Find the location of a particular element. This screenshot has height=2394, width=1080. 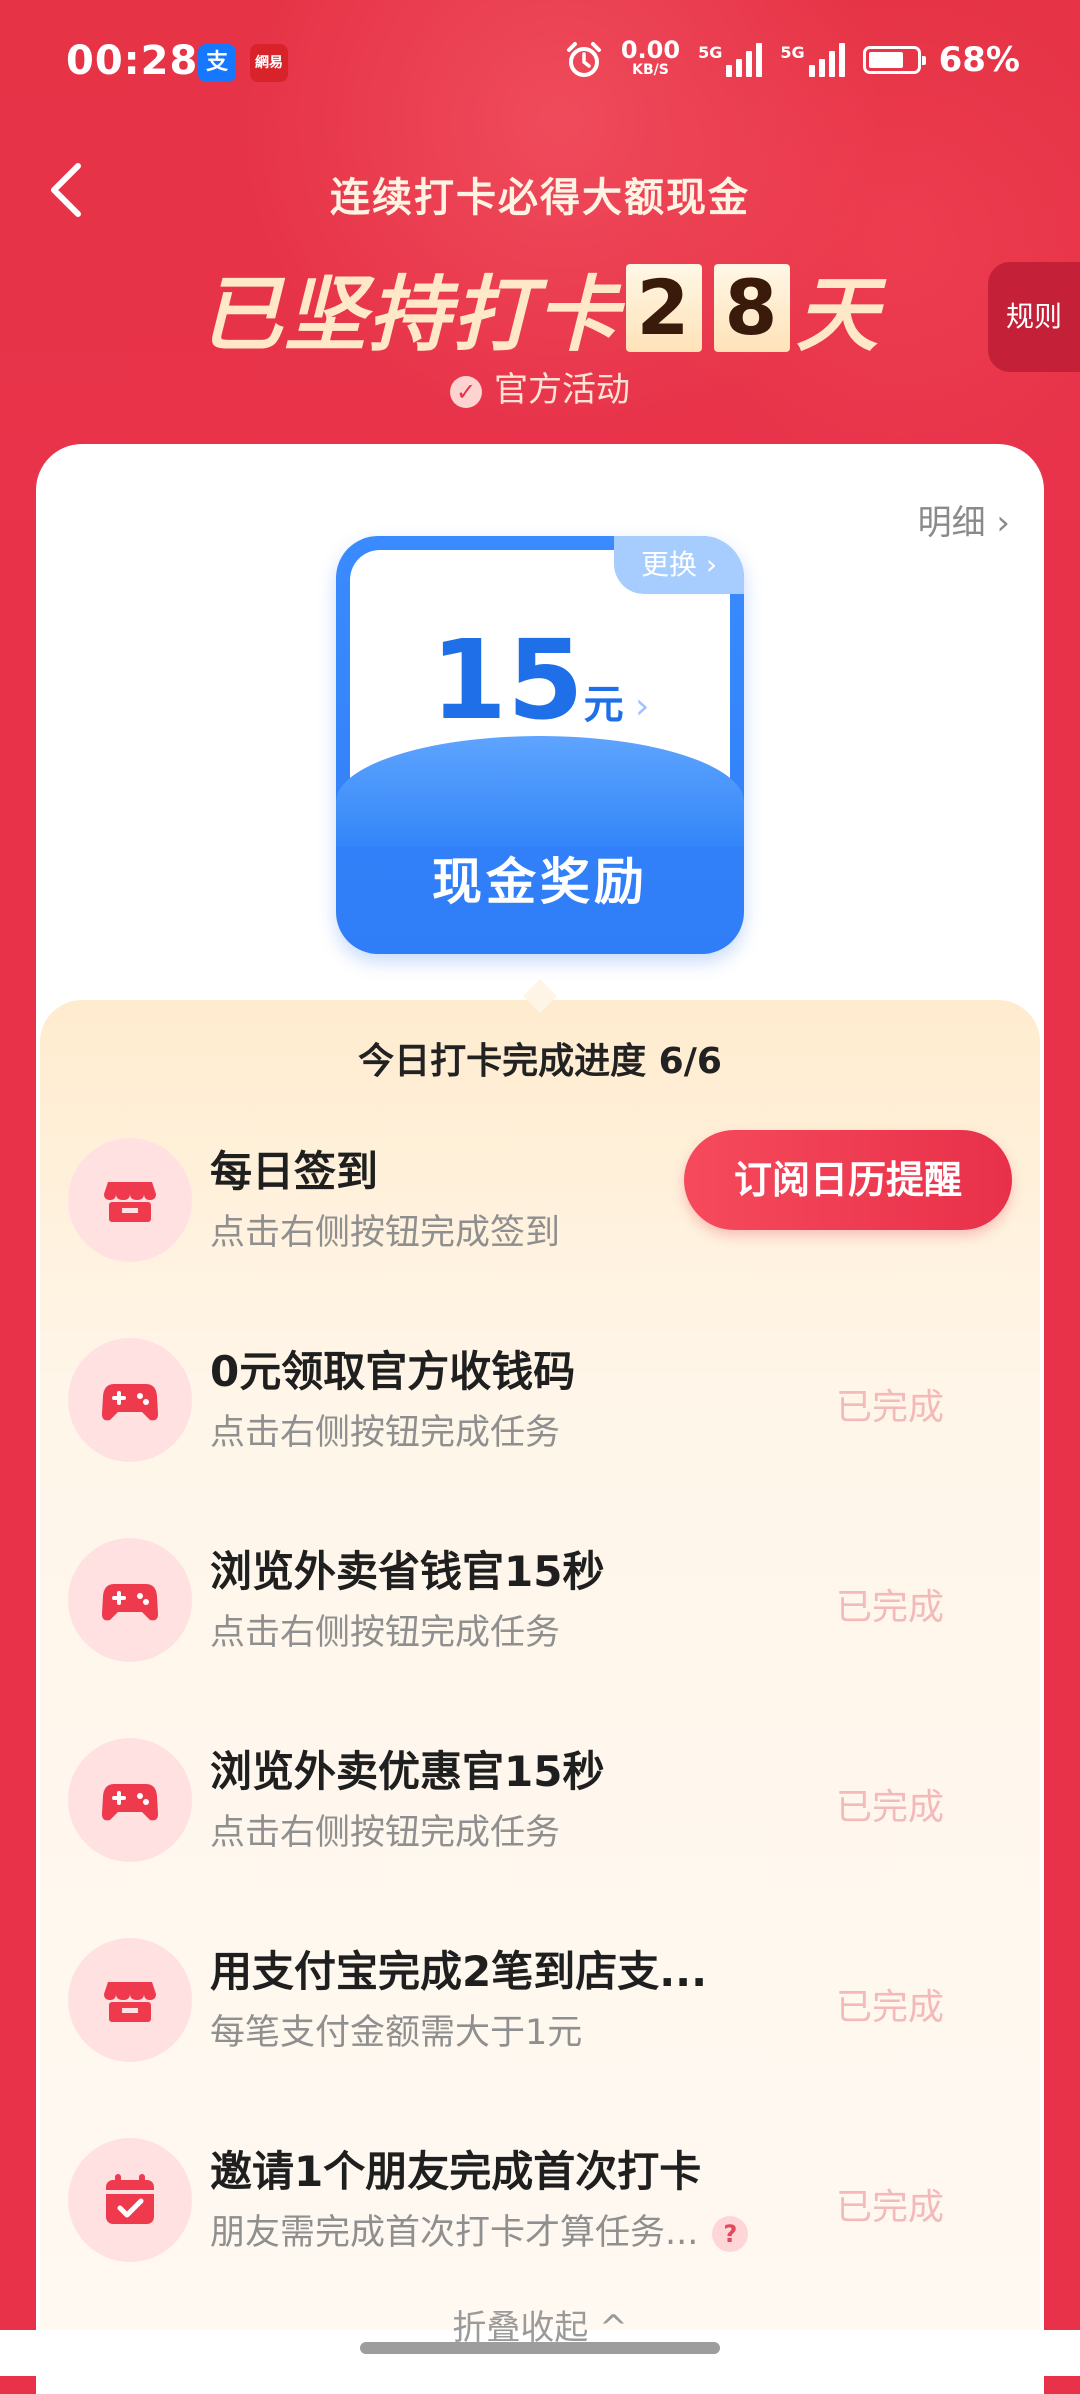

help-icon: ? is located at coordinates (730, 2234).